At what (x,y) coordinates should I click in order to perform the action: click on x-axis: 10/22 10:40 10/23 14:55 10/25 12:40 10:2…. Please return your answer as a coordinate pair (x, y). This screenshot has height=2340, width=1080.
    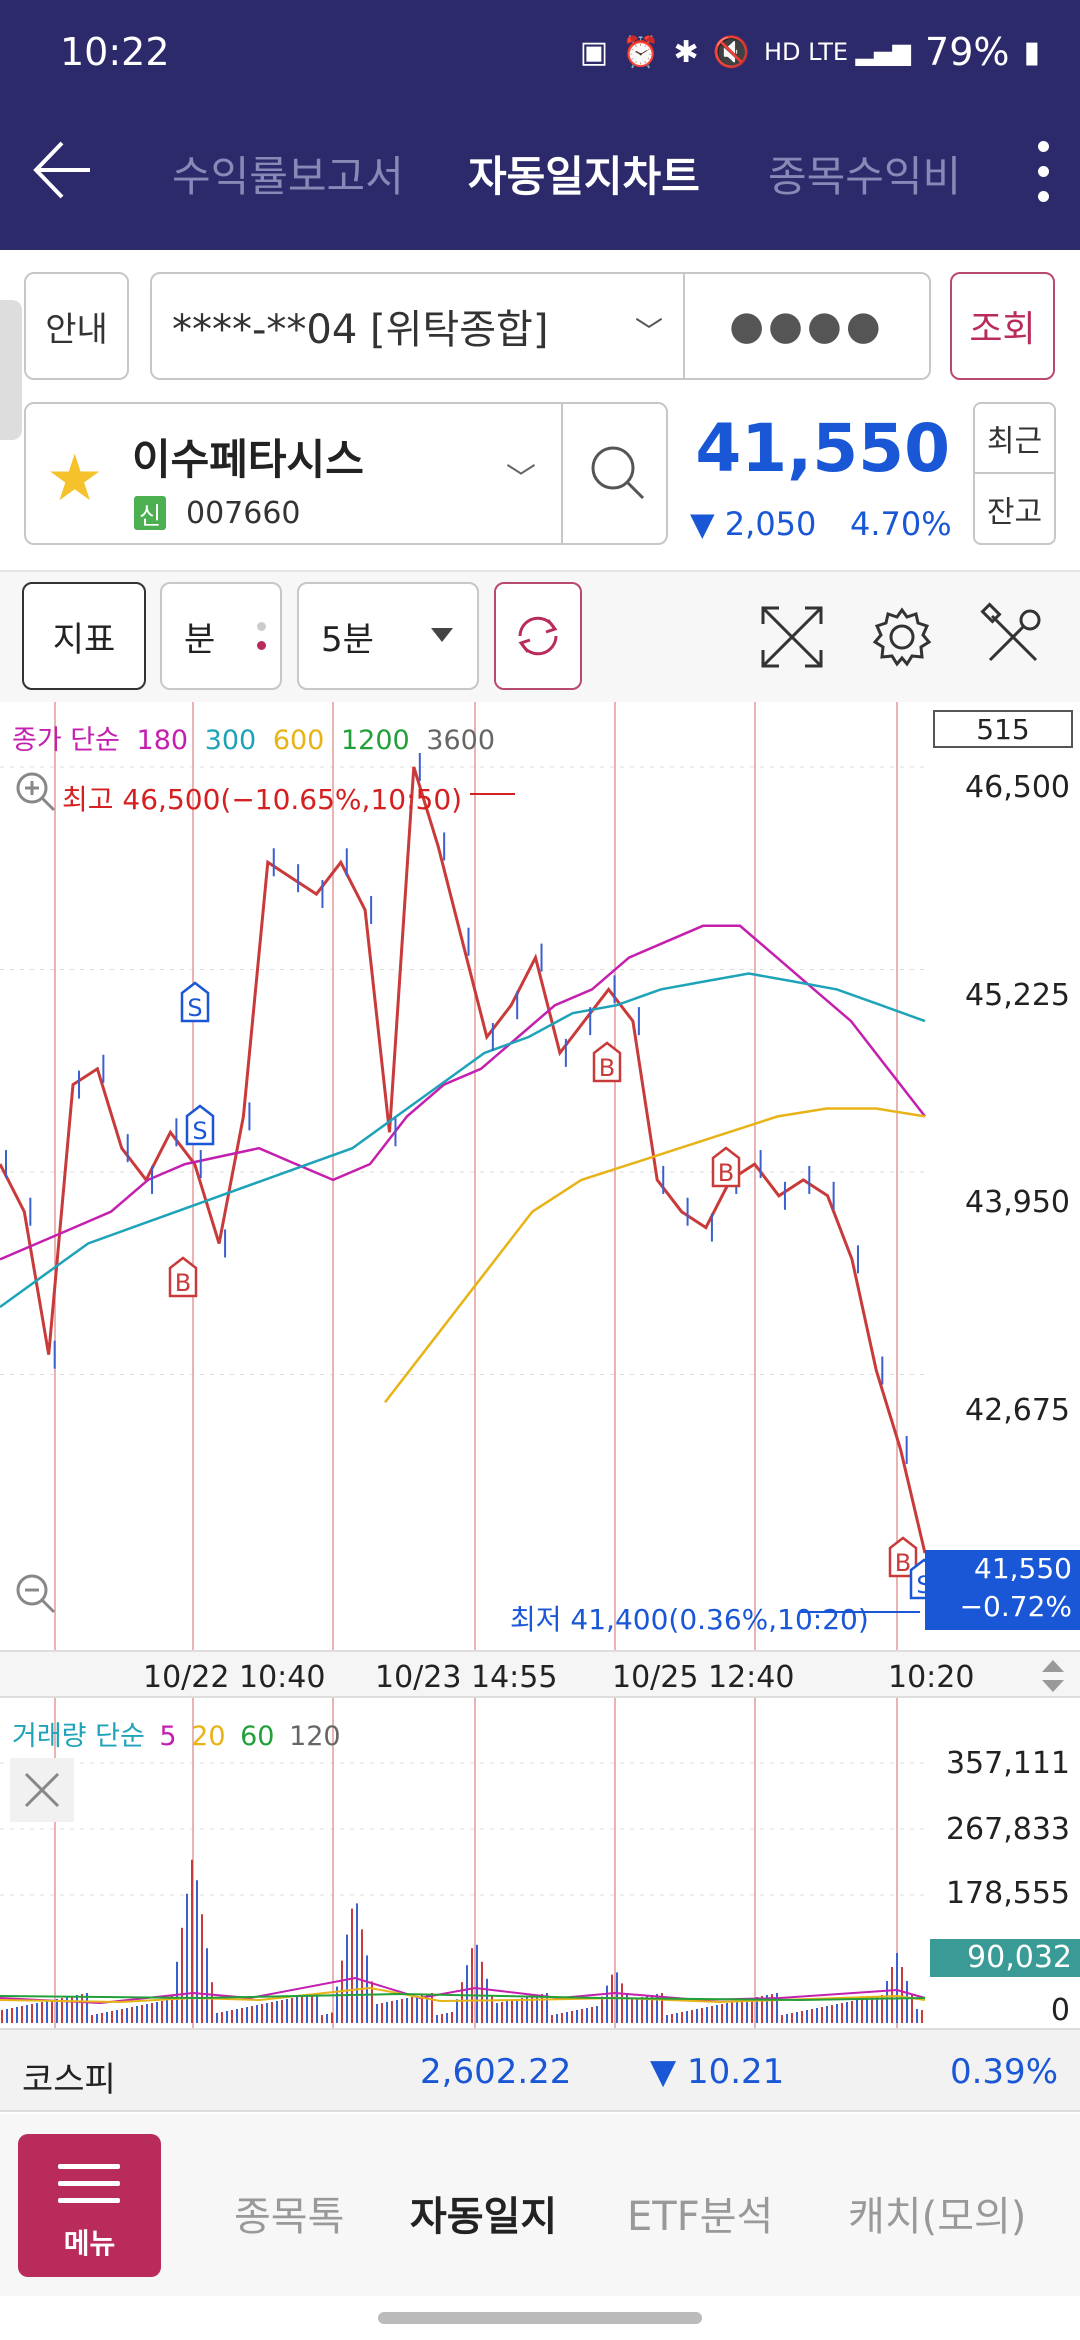
    Looking at the image, I should click on (540, 1674).